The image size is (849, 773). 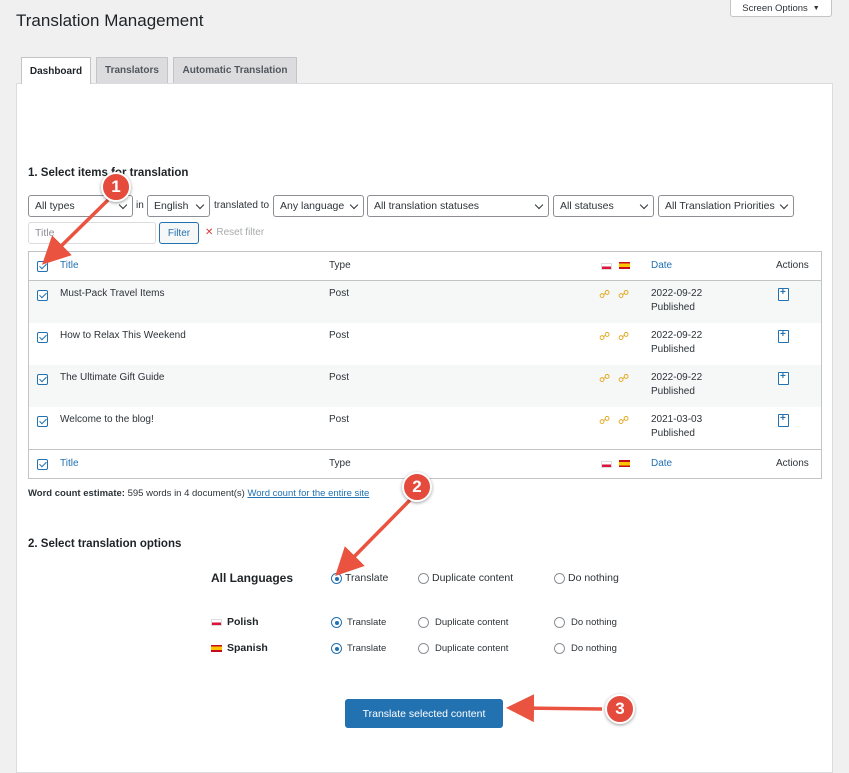 I want to click on section-heading-translation-options: 2. Select translation options, so click(x=105, y=544).